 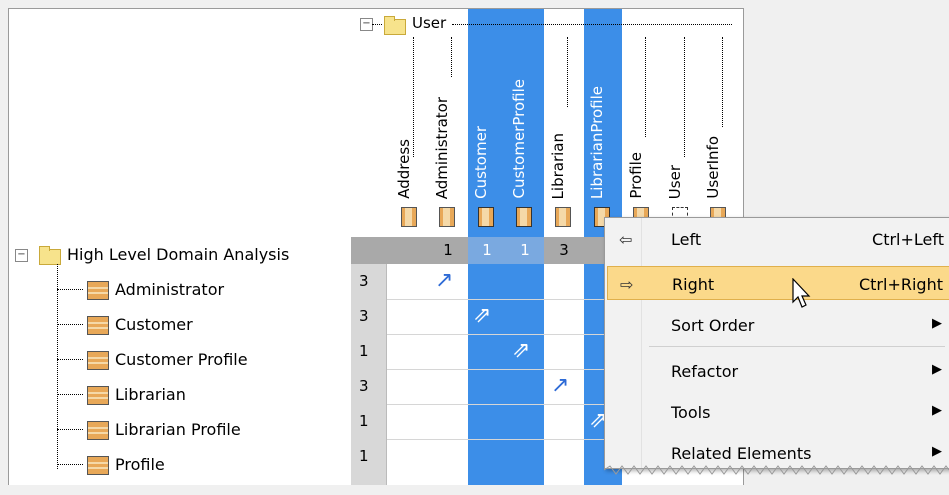 I want to click on menu-item-left: ⇦ Left Ctrl+Left, so click(x=778, y=239).